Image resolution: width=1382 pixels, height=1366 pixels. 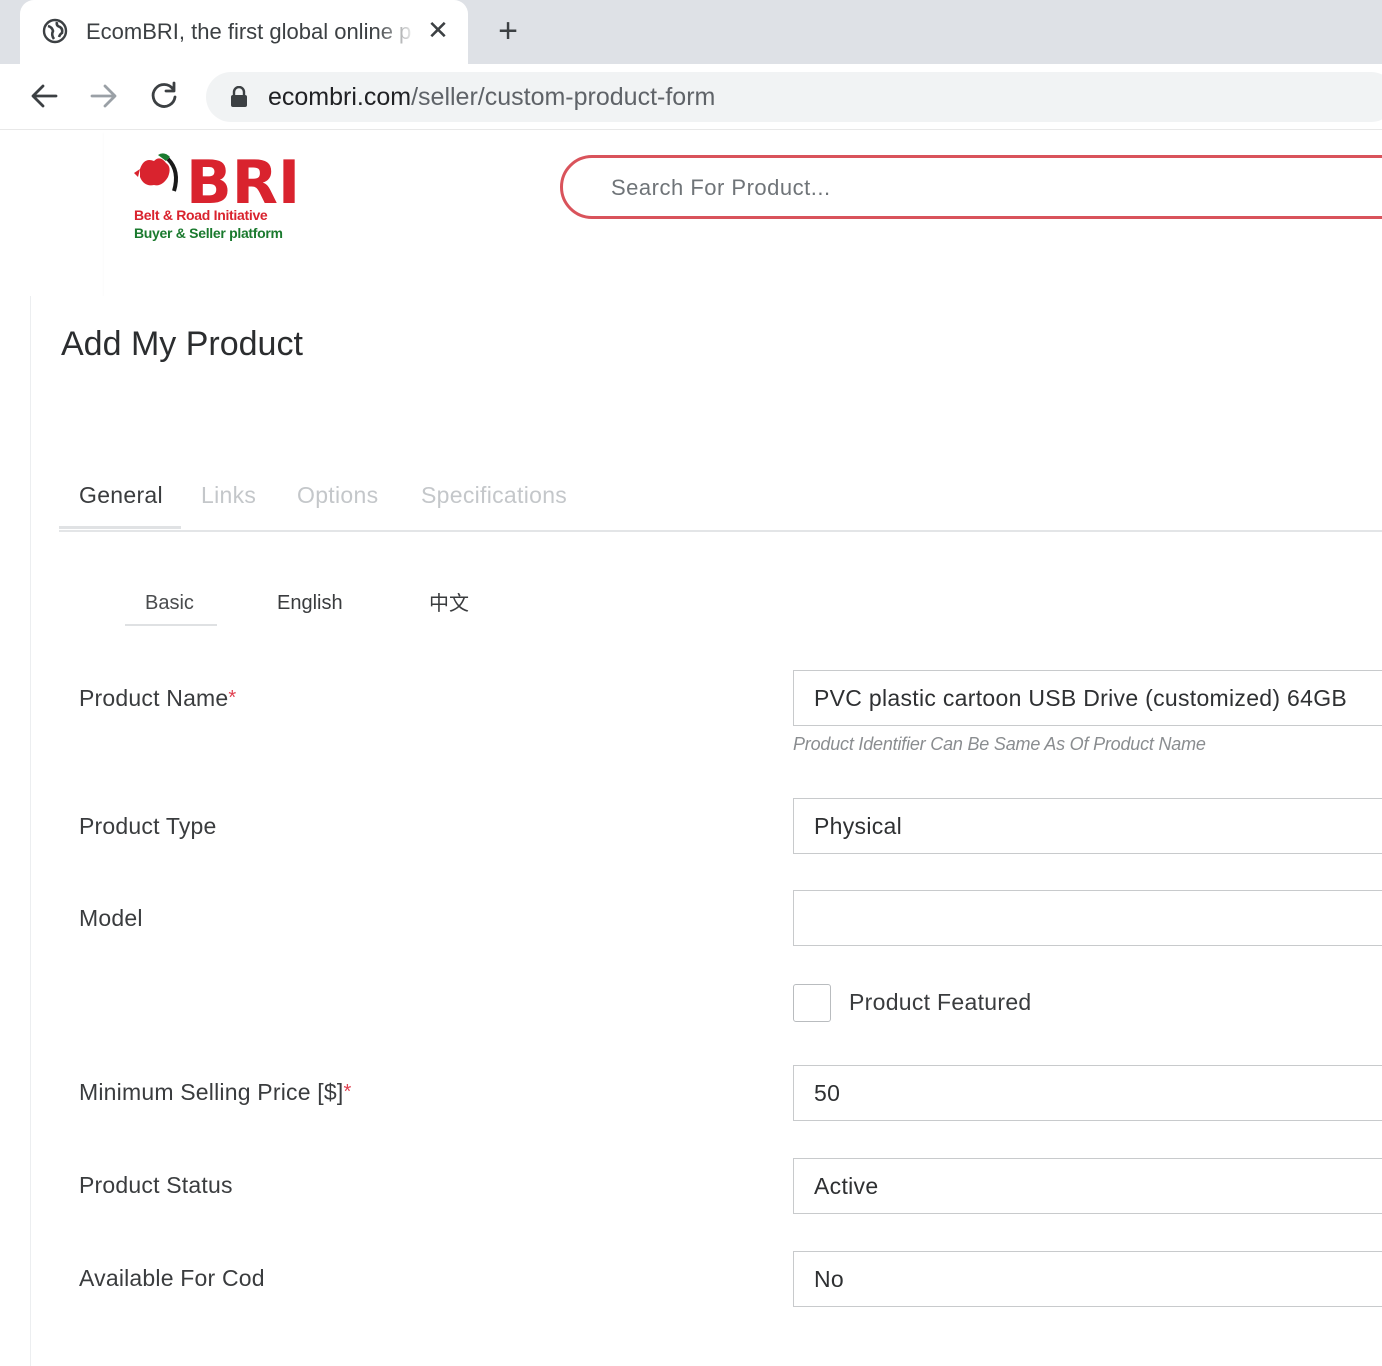 I want to click on active-tab-underline, so click(x=120, y=527).